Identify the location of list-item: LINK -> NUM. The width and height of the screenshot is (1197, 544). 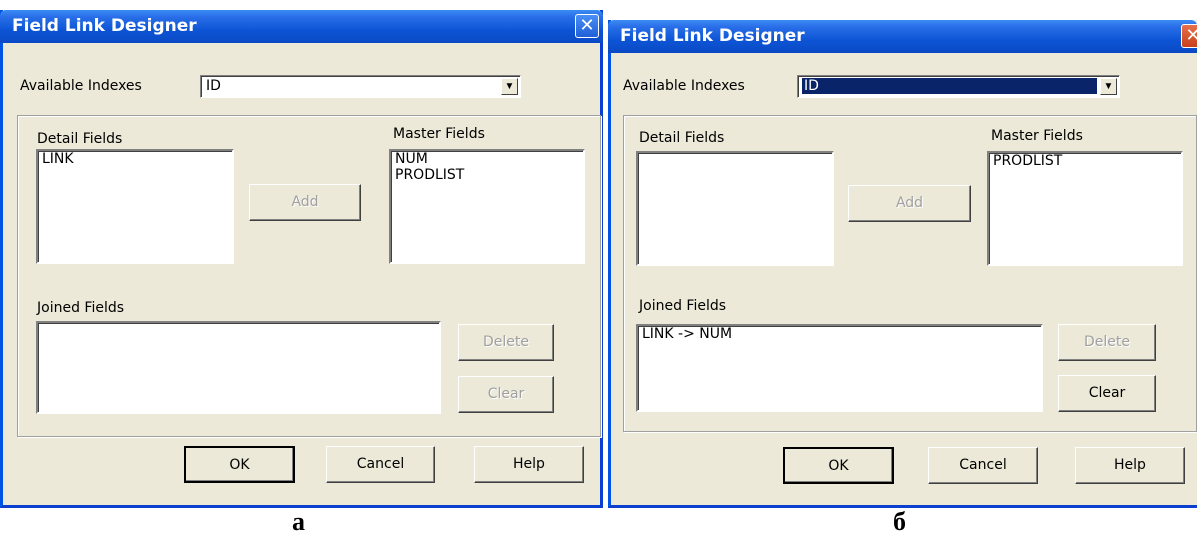
(839, 334).